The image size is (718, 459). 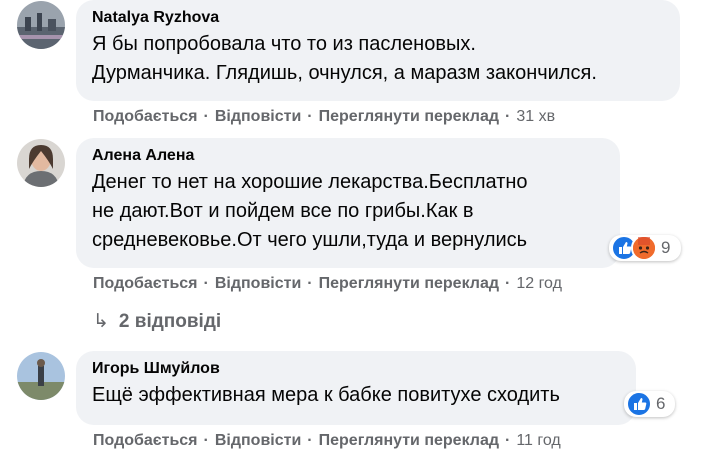 What do you see at coordinates (539, 283) in the screenshot?
I see `timestamp: 12 год` at bounding box center [539, 283].